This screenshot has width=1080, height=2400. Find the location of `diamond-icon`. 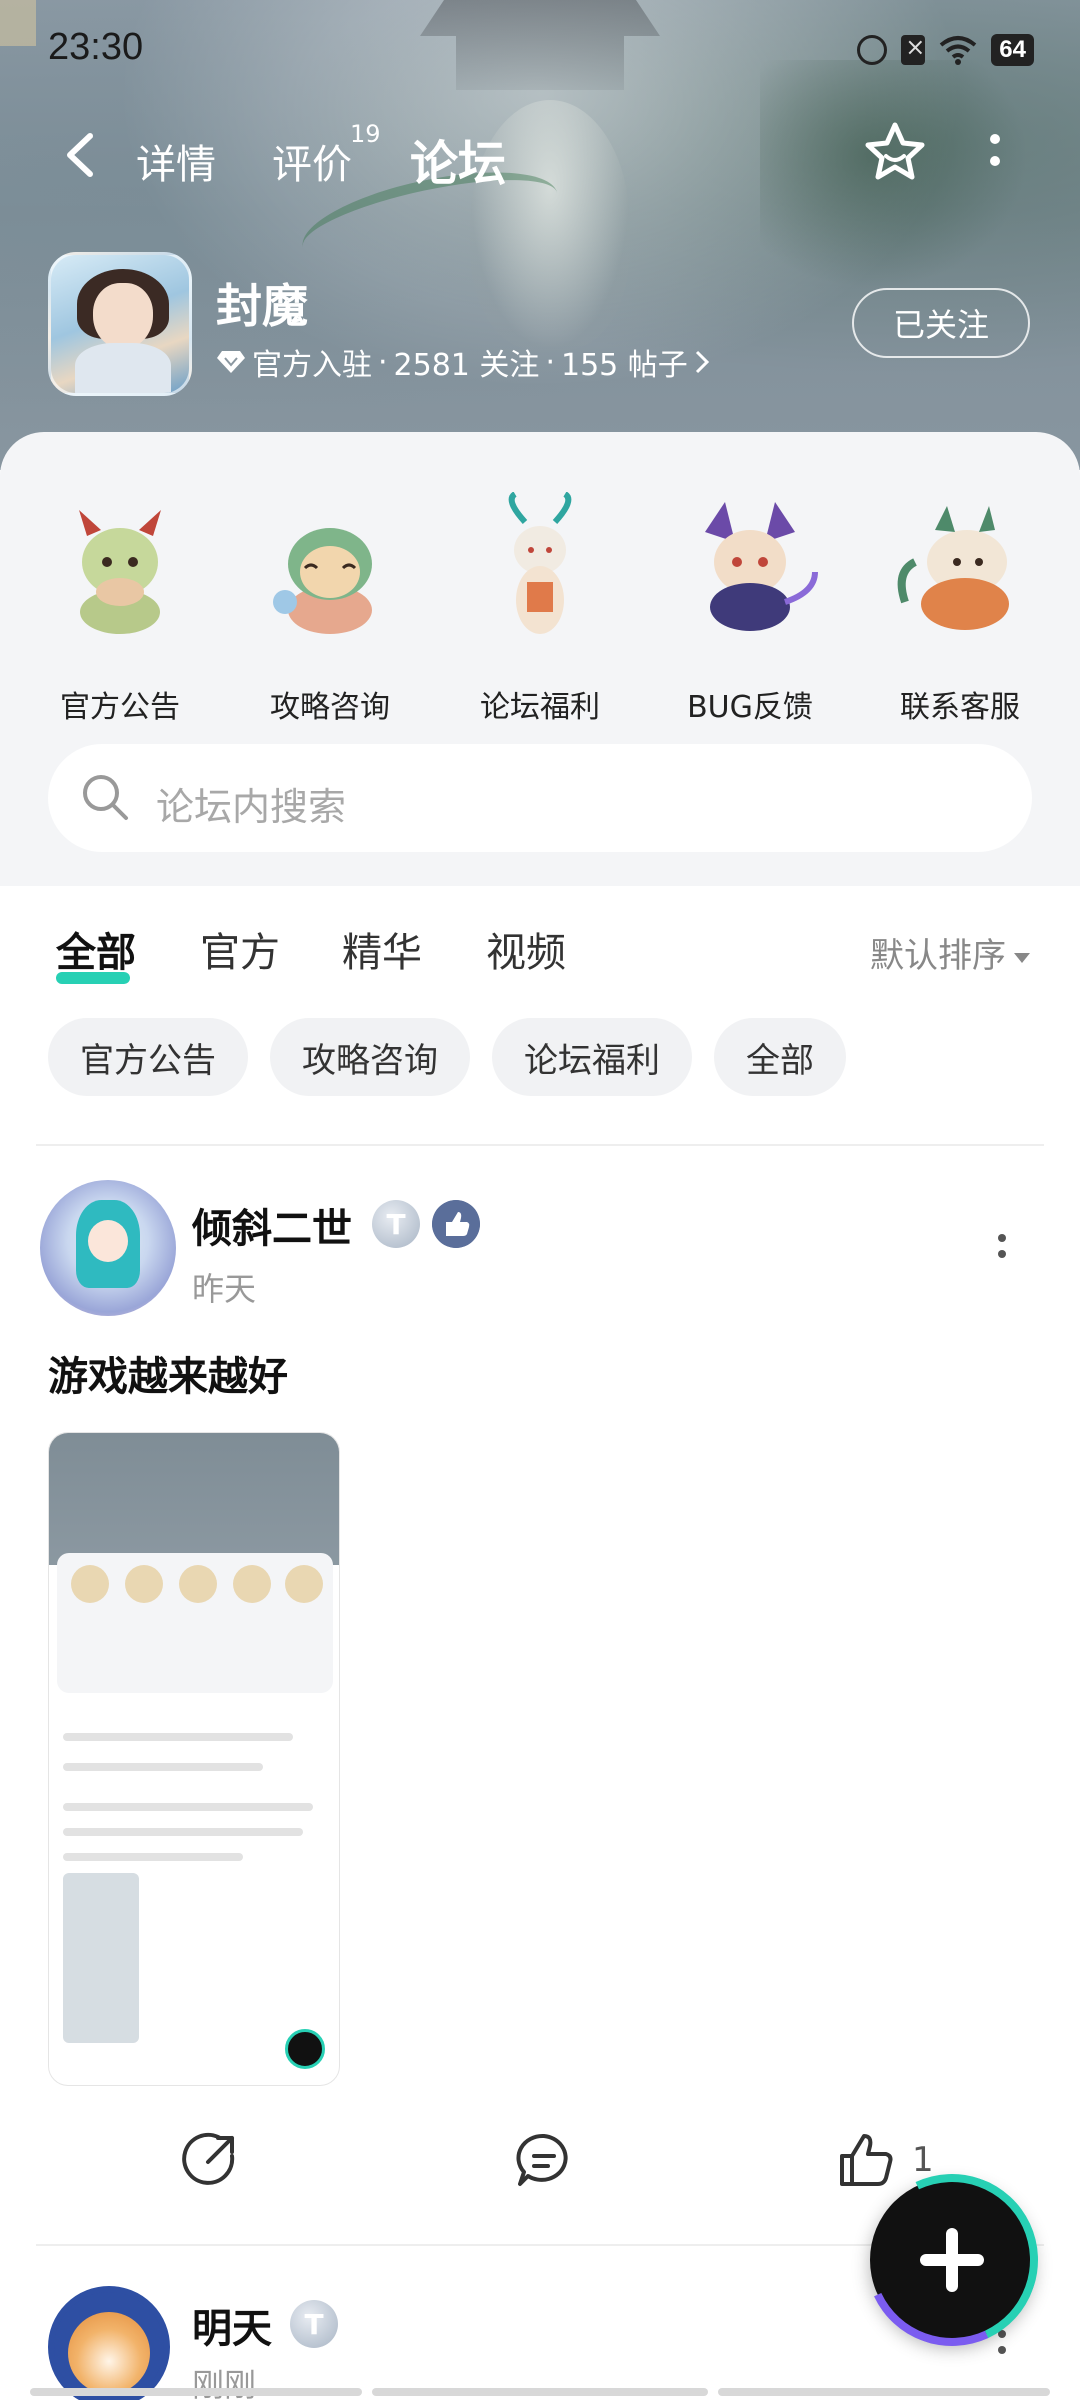

diamond-icon is located at coordinates (231, 362).